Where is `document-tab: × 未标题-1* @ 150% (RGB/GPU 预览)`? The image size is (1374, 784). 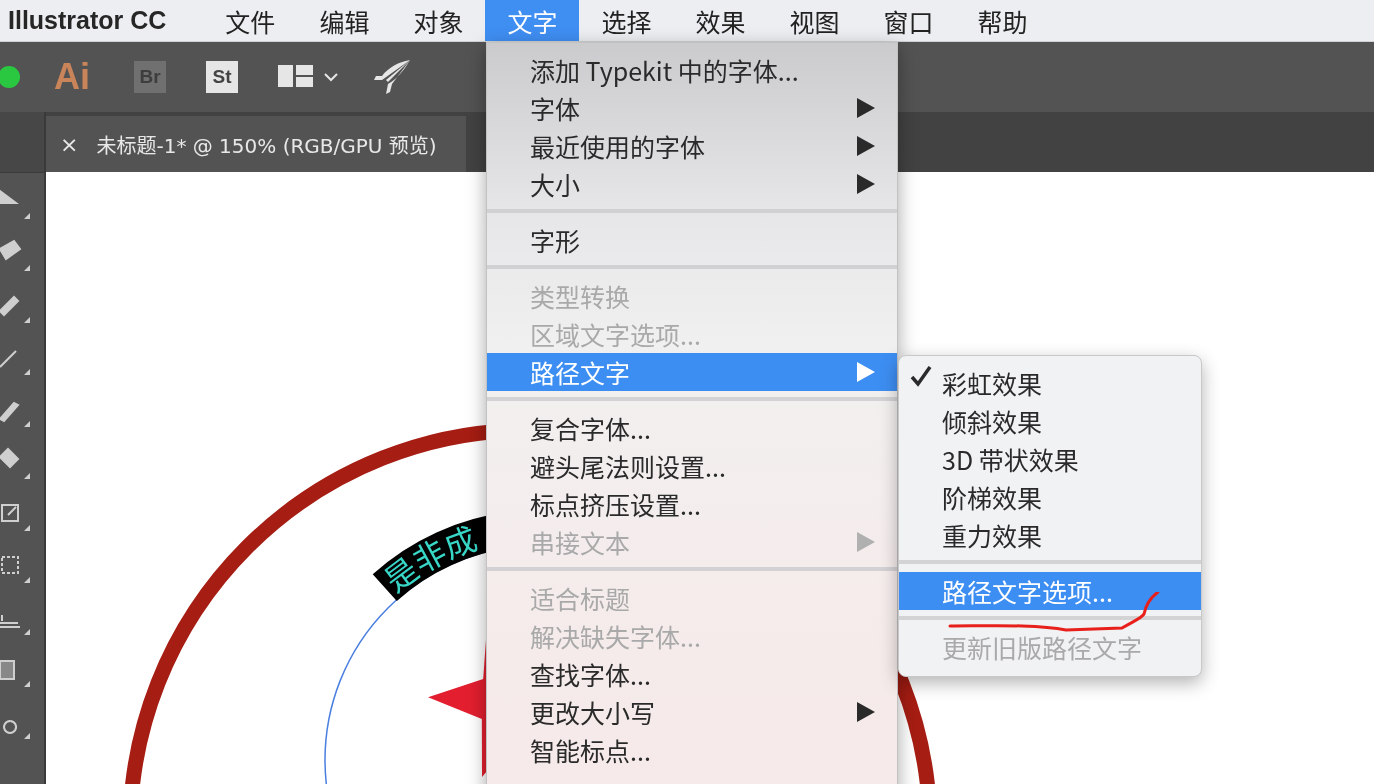
document-tab: × 未标题-1* @ 150% (RGB/GPU 预览) is located at coordinates (256, 144).